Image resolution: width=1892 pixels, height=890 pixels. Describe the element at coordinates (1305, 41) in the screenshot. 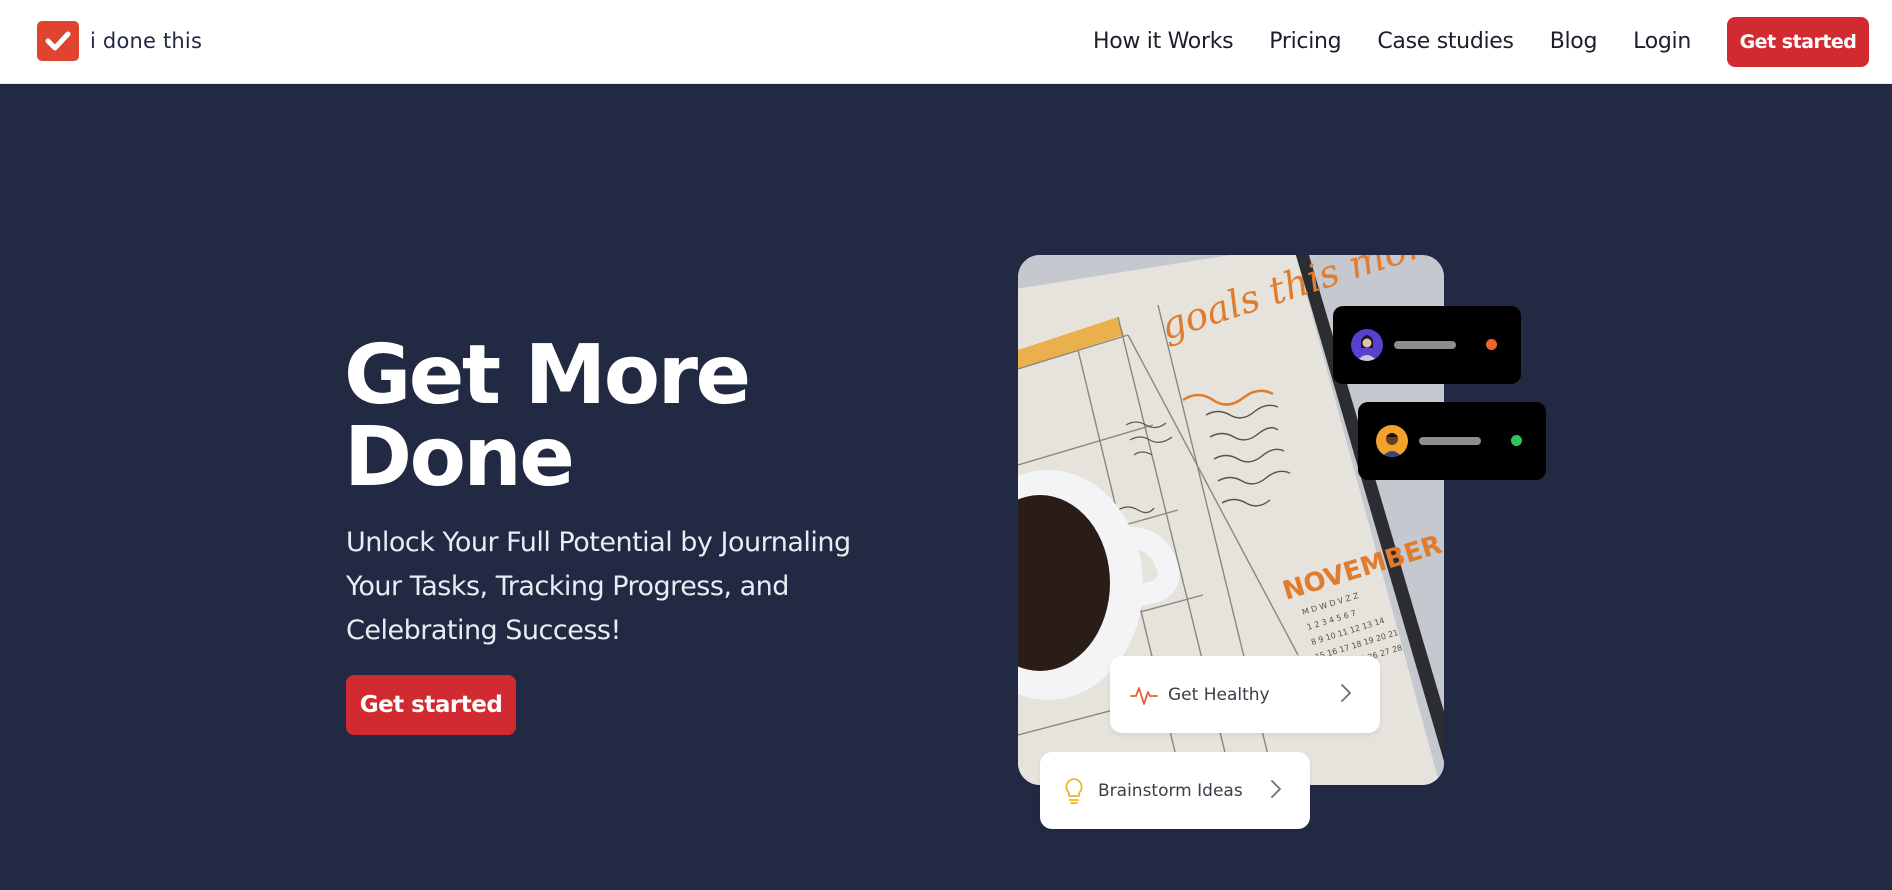

I see `nav-link-pricing: Pricing` at that location.